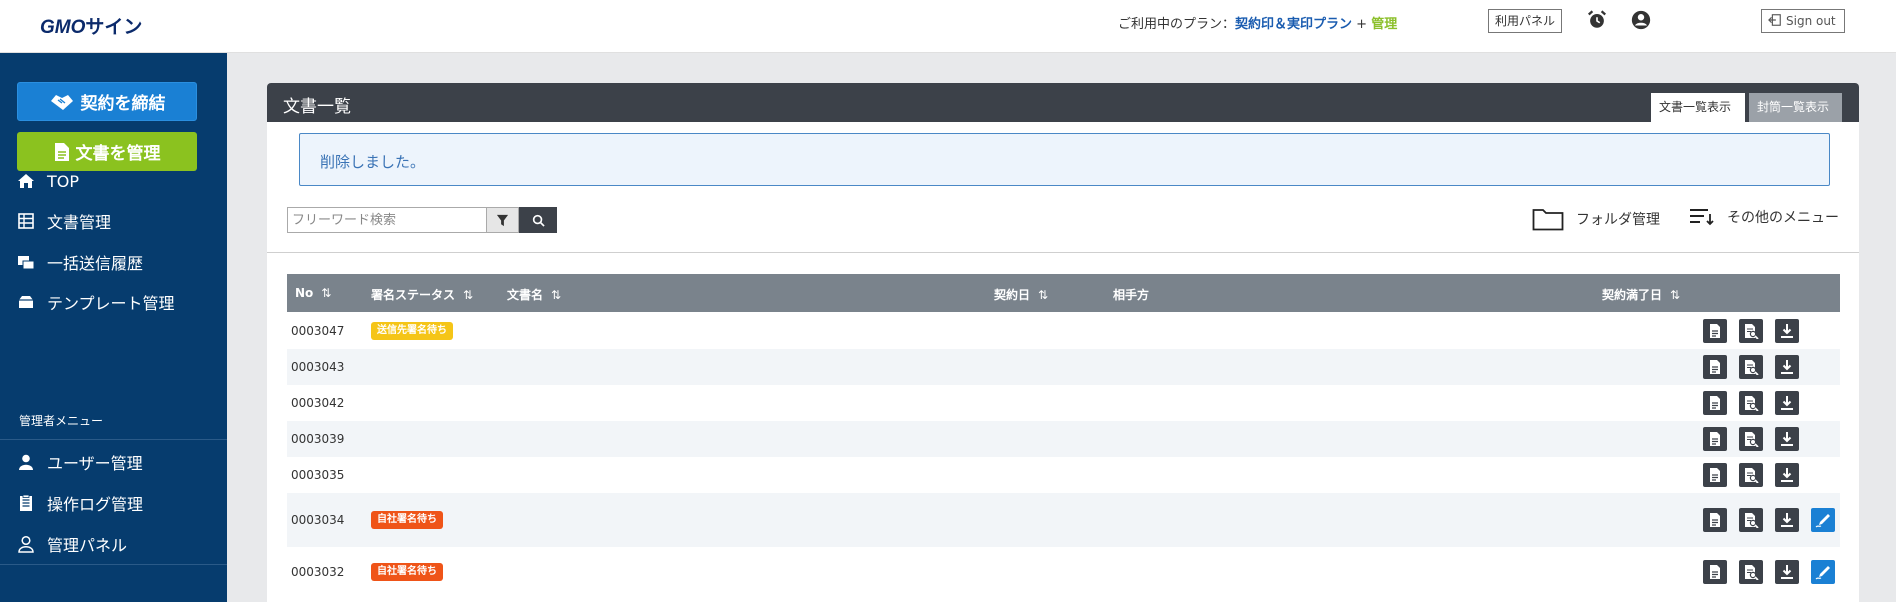  Describe the element at coordinates (1063, 367) in the screenshot. I see `table-row: 0003043` at that location.